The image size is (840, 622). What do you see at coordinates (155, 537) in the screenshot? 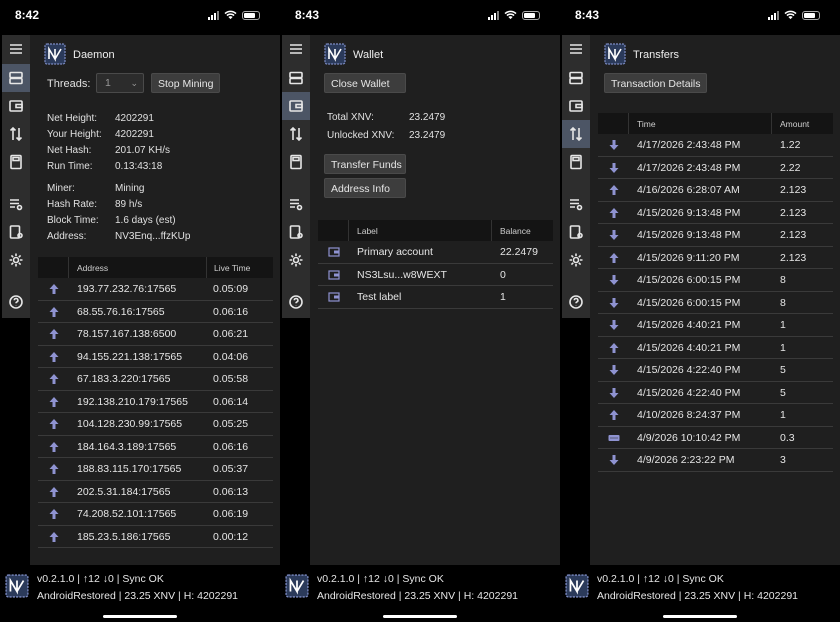
I see `table-row: 185.23.5.186:17565 0.00:12` at bounding box center [155, 537].